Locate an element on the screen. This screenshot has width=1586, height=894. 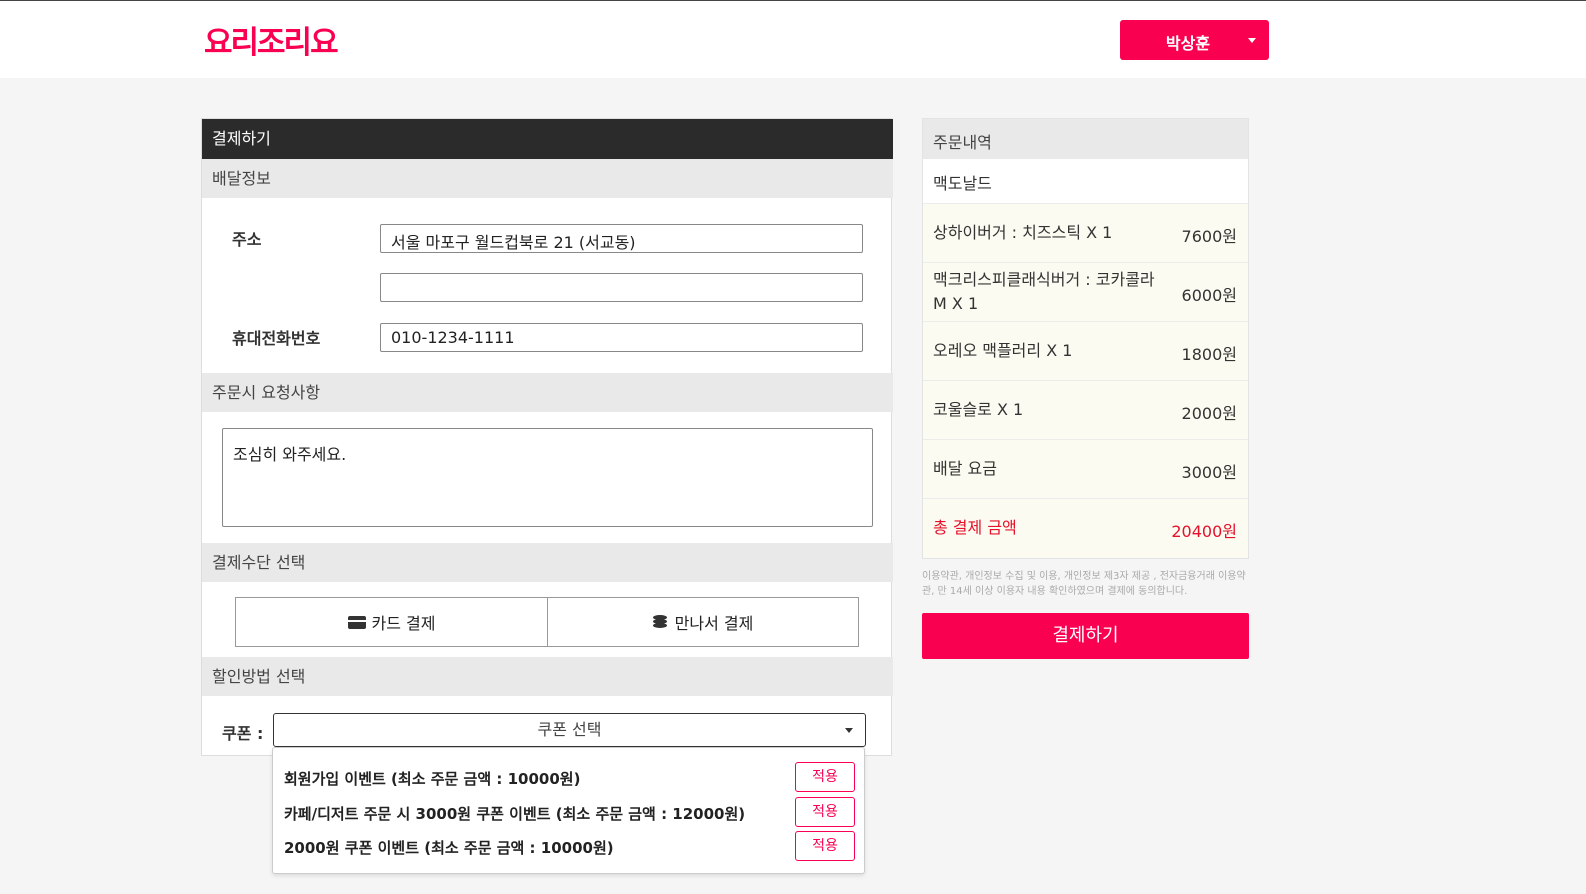
address-input: 서울 마포구 월드컵북로 21 (서교동) is located at coordinates (621, 238).